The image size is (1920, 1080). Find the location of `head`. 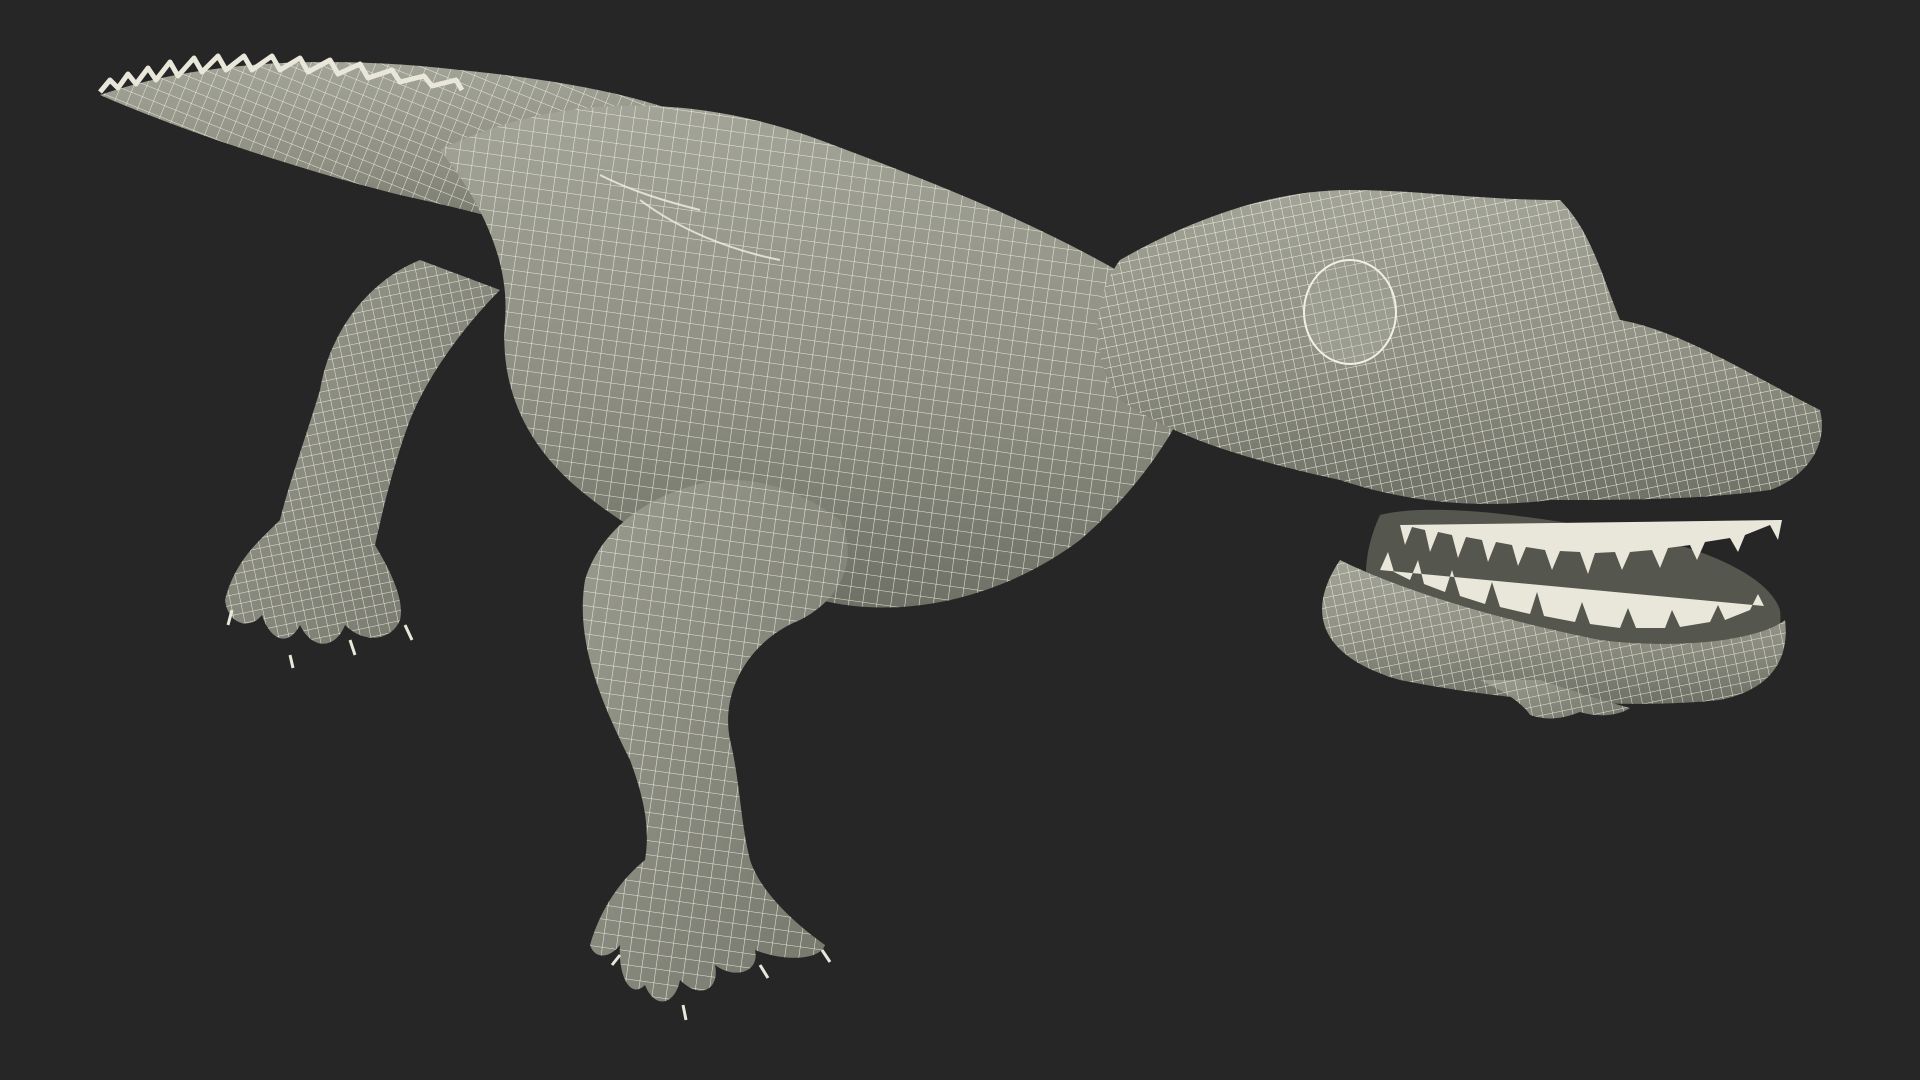

head is located at coordinates (1459, 347).